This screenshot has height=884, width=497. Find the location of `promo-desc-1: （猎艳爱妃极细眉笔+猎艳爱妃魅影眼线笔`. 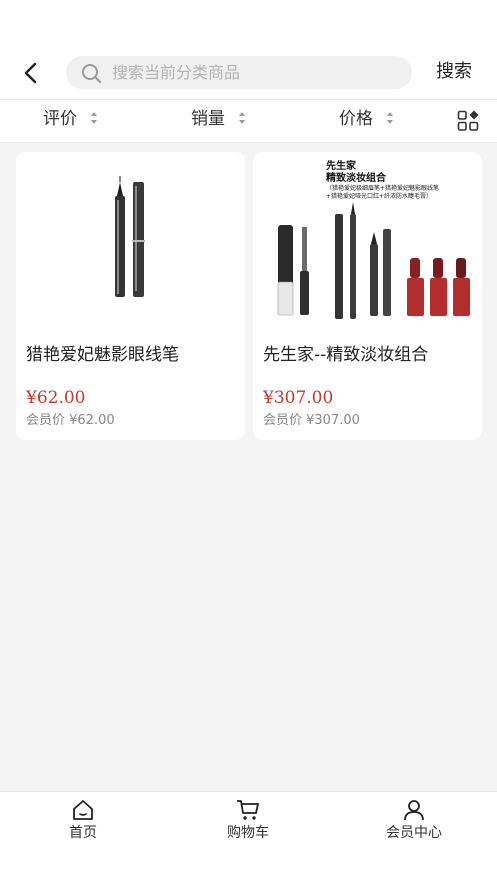

promo-desc-1: （猎艳爱妃极细眉笔+猎艳爱妃魅影眼线笔 is located at coordinates (382, 188).